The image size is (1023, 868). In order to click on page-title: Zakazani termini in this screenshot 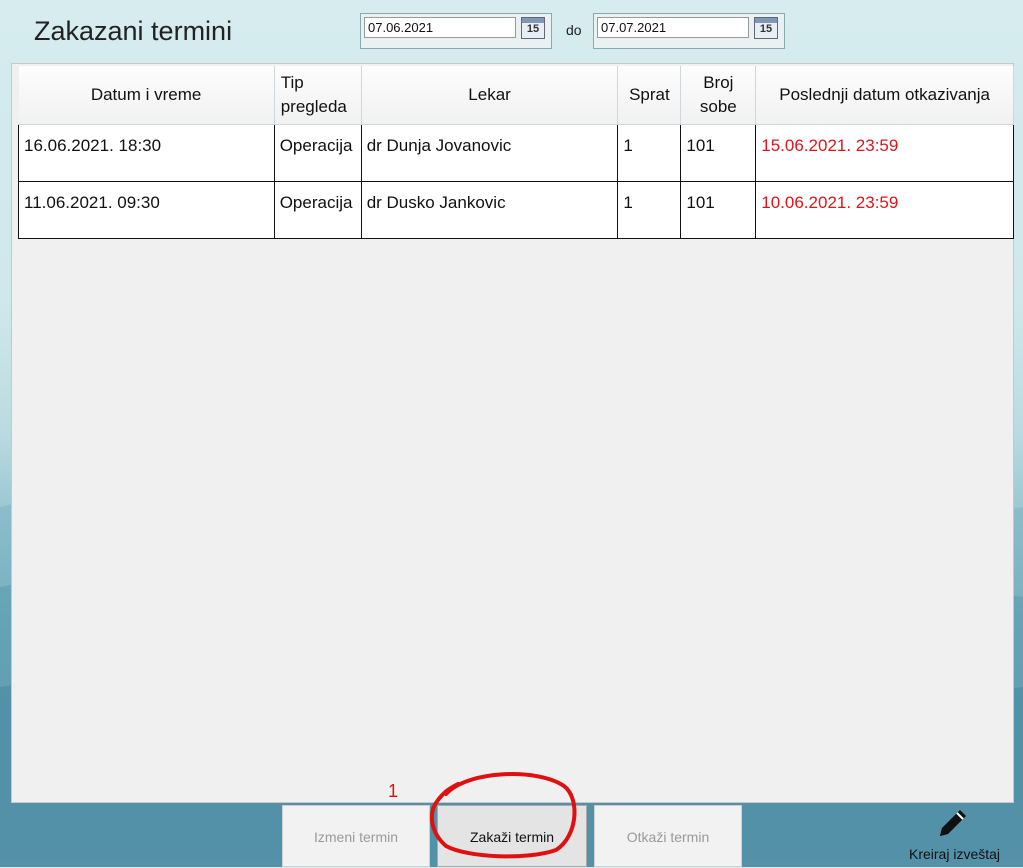, I will do `click(133, 31)`.